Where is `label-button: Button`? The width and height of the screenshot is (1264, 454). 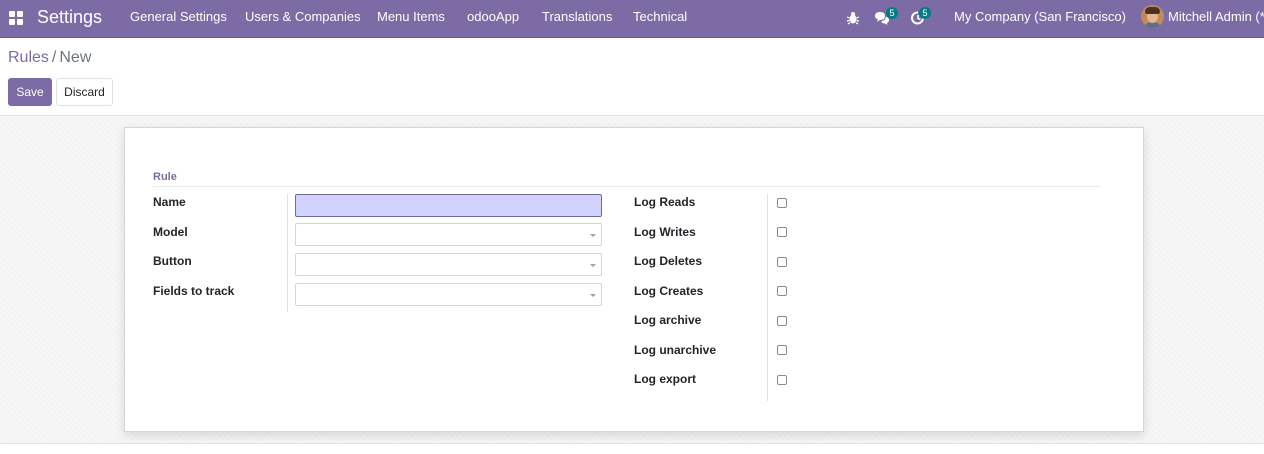
label-button: Button is located at coordinates (172, 261).